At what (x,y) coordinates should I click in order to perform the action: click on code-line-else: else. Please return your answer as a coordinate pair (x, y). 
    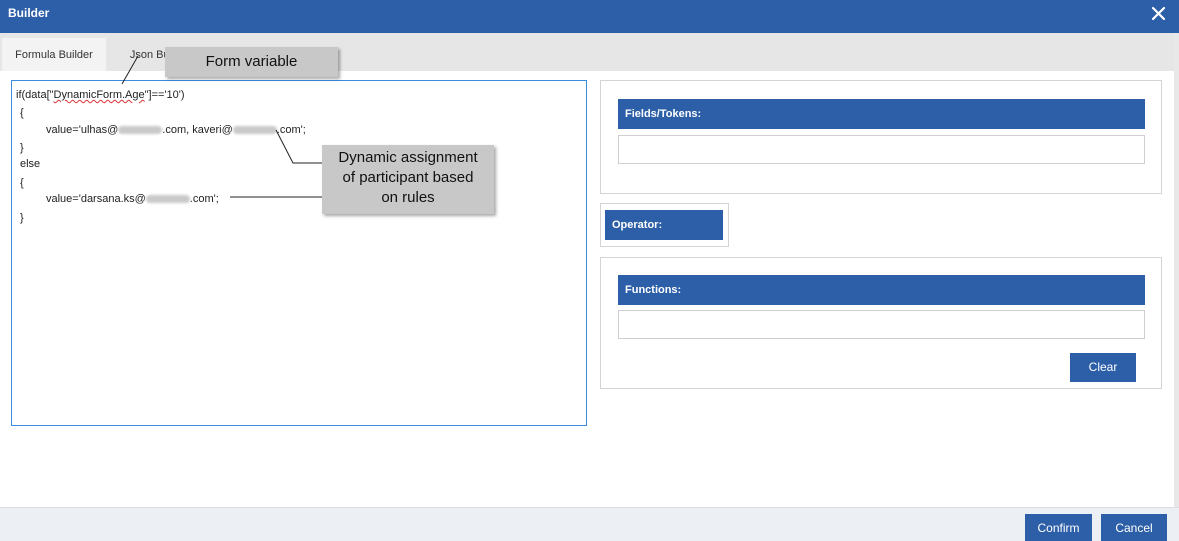
    Looking at the image, I should click on (30, 164).